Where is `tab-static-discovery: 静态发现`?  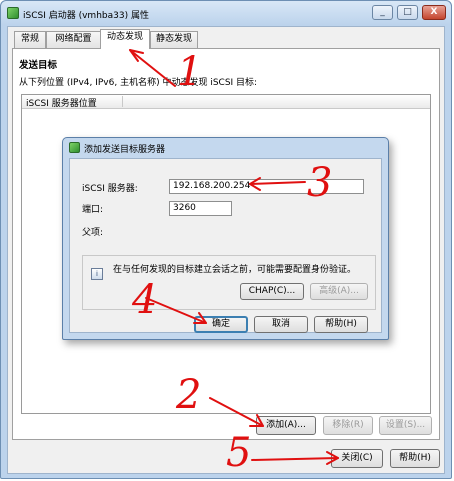 tab-static-discovery: 静态发现 is located at coordinates (174, 39).